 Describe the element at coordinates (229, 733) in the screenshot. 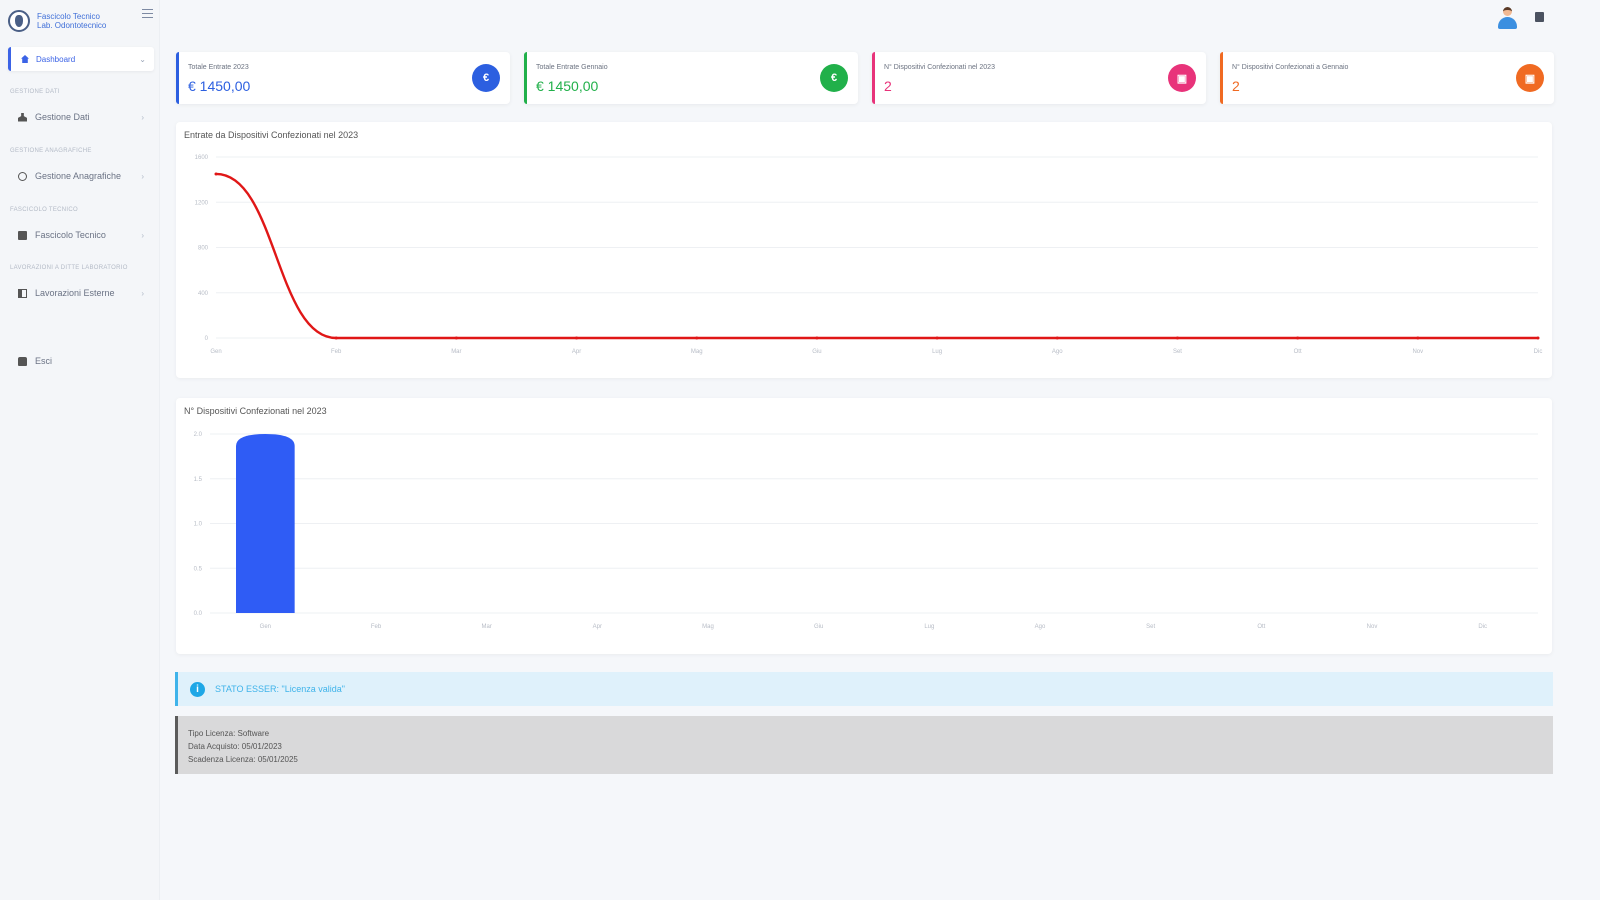

I see `license-type: Tipo Licenza: Software` at that location.